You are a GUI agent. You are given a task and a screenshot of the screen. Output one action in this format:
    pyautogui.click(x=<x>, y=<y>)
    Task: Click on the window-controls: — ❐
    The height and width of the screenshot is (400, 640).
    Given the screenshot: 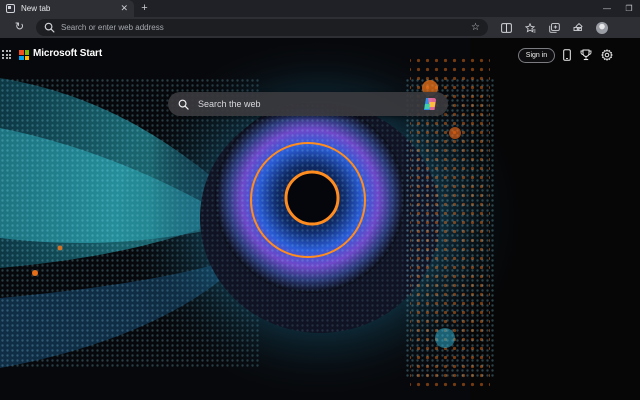 What is the action you would take?
    pyautogui.click(x=618, y=8)
    